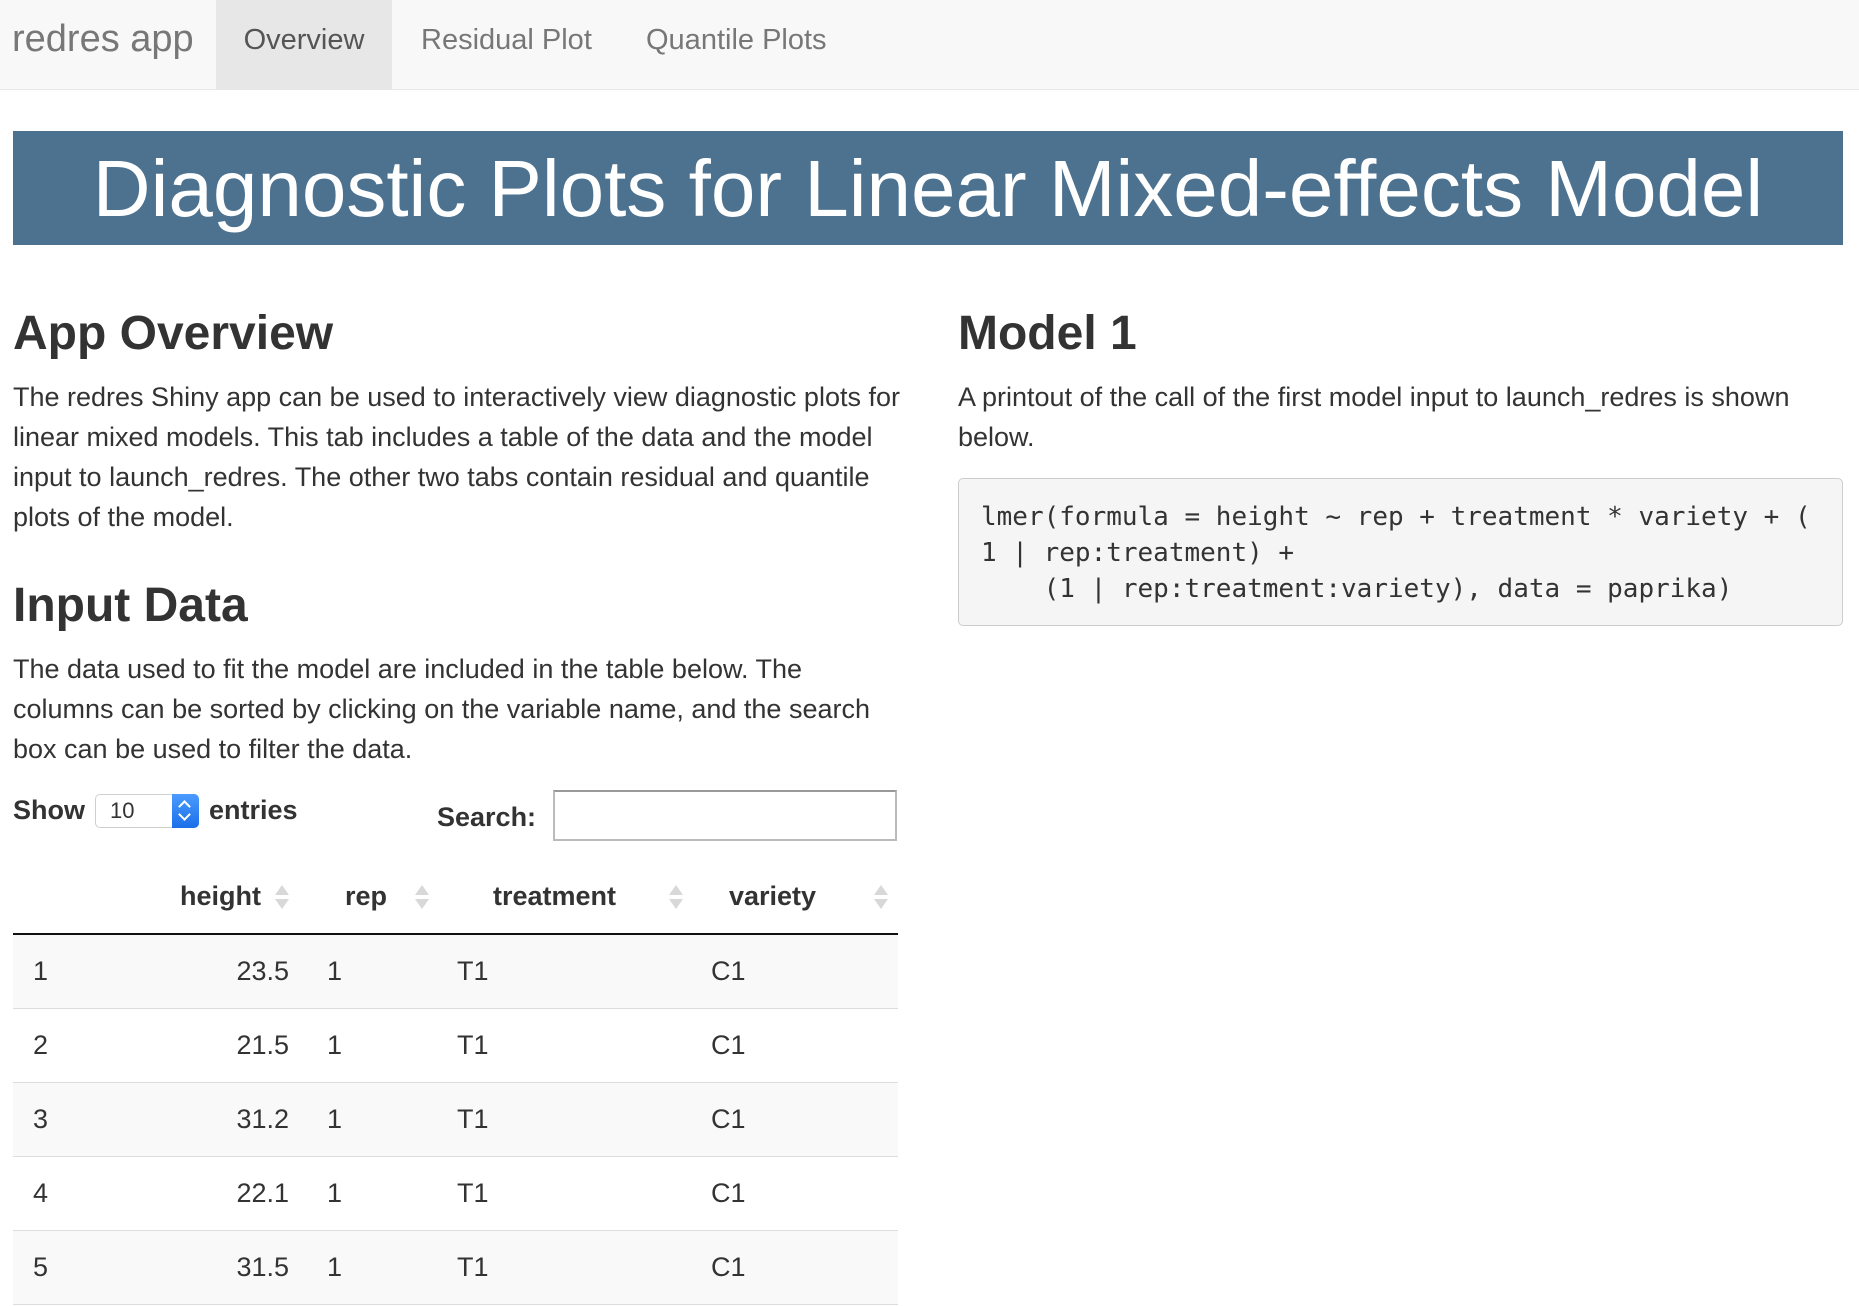 The width and height of the screenshot is (1859, 1306). Describe the element at coordinates (173, 333) in the screenshot. I see `app-overview-heading: App Overview` at that location.